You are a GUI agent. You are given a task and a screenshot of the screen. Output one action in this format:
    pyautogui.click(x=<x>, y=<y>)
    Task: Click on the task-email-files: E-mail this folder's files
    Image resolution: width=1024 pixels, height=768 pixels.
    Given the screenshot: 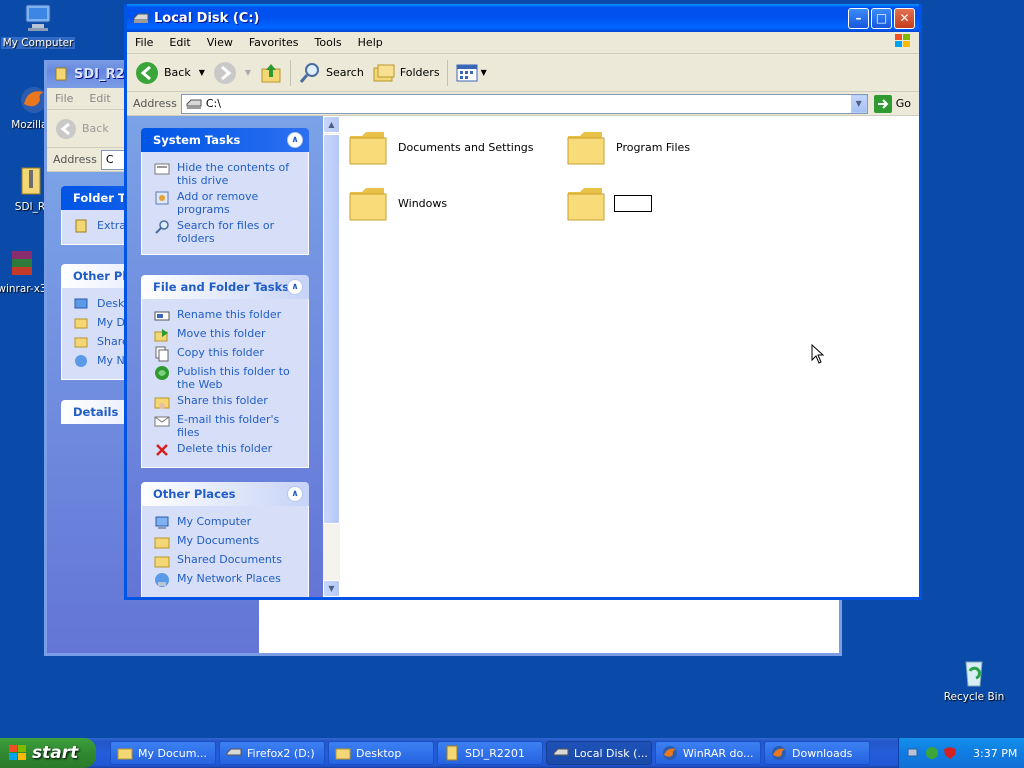 What is the action you would take?
    pyautogui.click(x=227, y=426)
    